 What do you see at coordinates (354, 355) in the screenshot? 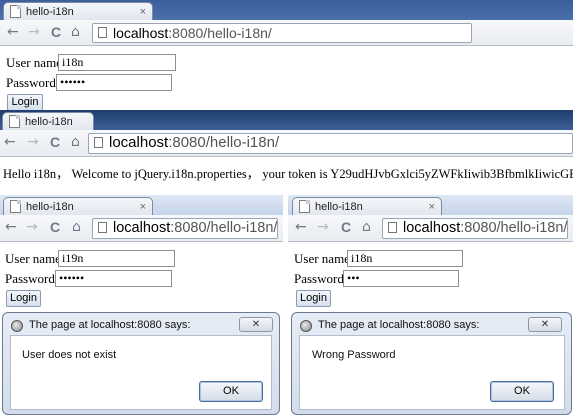
I see `dialog-message: Wrong Password` at bounding box center [354, 355].